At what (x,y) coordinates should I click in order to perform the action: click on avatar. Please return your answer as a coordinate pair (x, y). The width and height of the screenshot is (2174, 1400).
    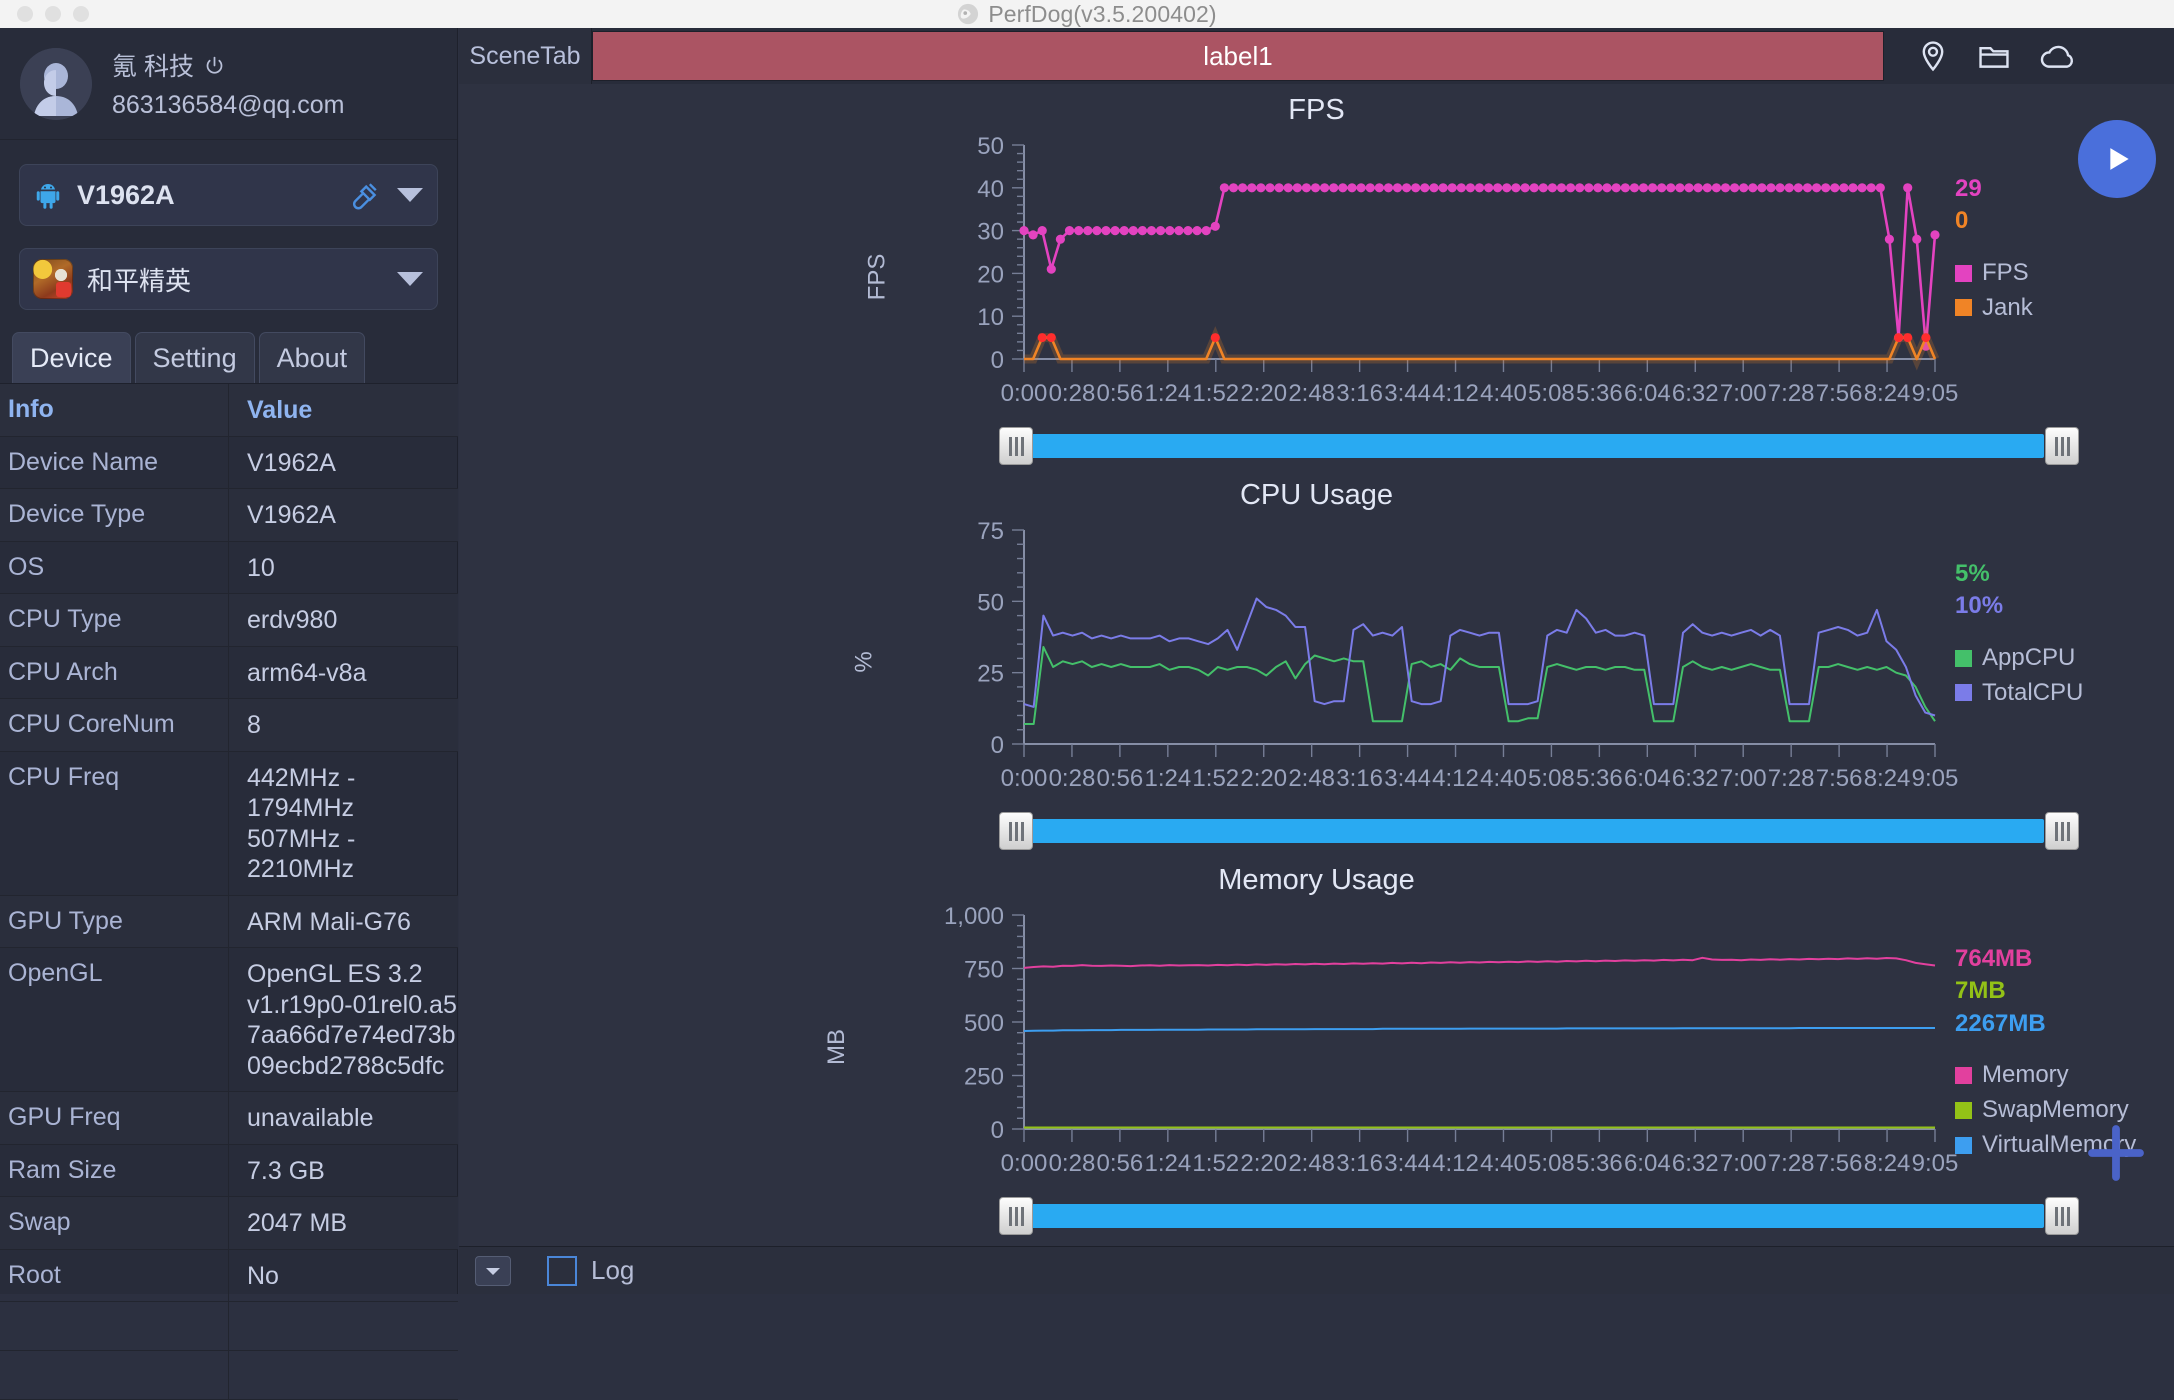
    Looking at the image, I should click on (56, 83).